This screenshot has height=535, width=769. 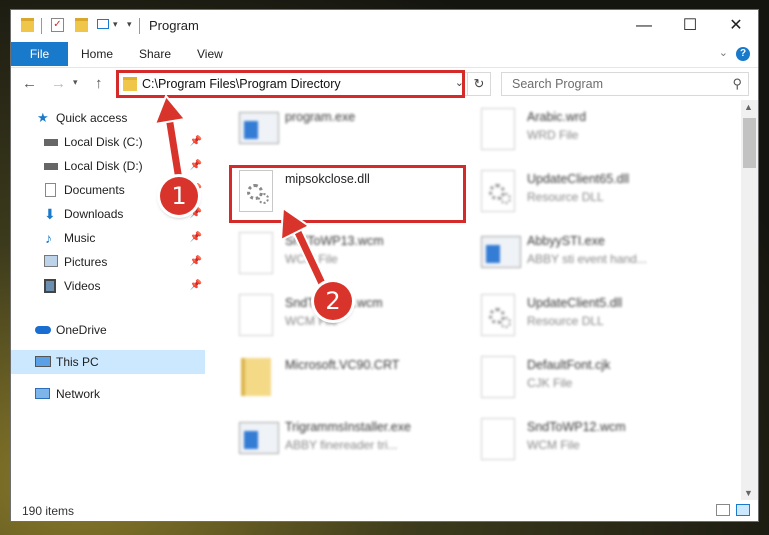 What do you see at coordinates (39, 54) in the screenshot?
I see `tab-file: File` at bounding box center [39, 54].